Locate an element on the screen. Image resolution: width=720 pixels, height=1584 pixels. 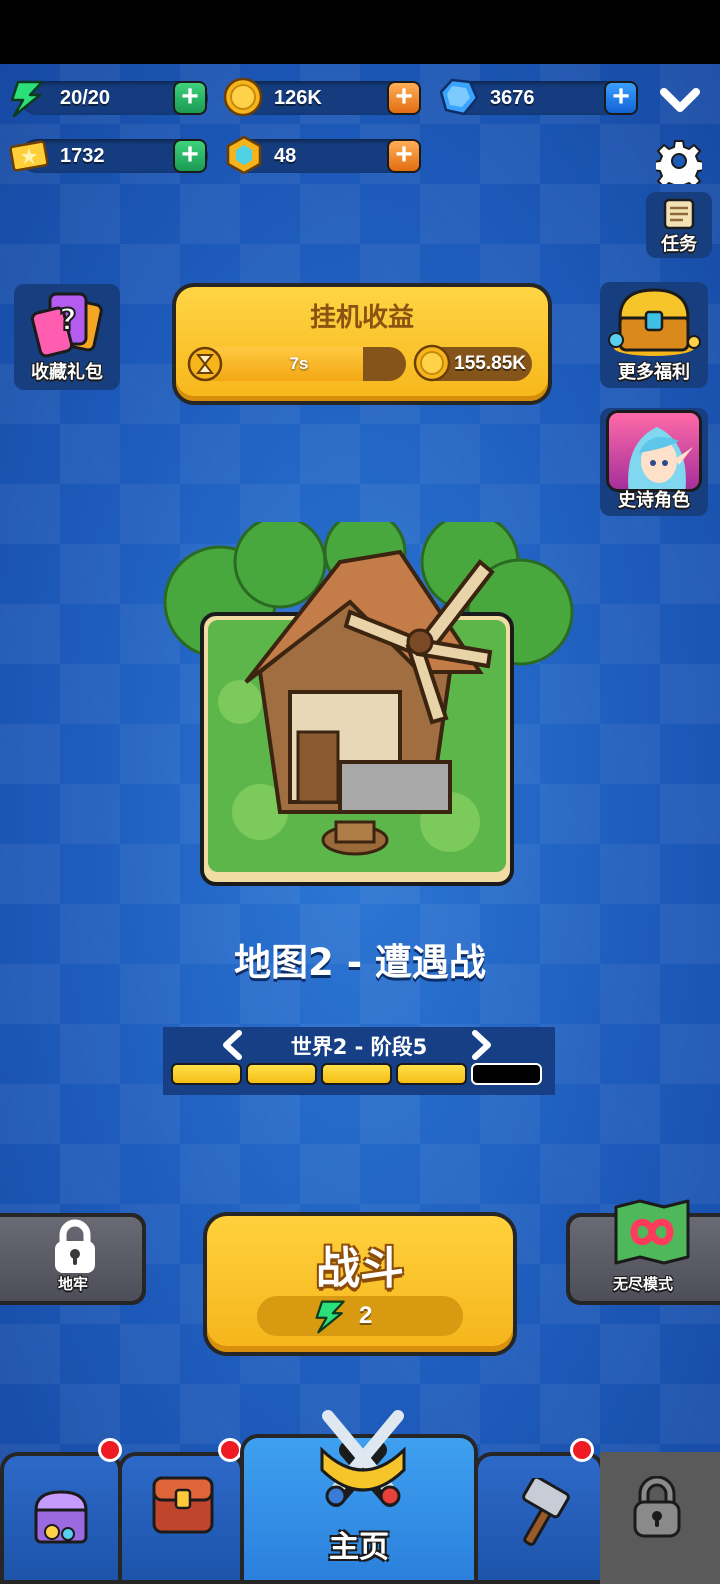
mystery-card-icon: ? is located at coordinates (66, 325).